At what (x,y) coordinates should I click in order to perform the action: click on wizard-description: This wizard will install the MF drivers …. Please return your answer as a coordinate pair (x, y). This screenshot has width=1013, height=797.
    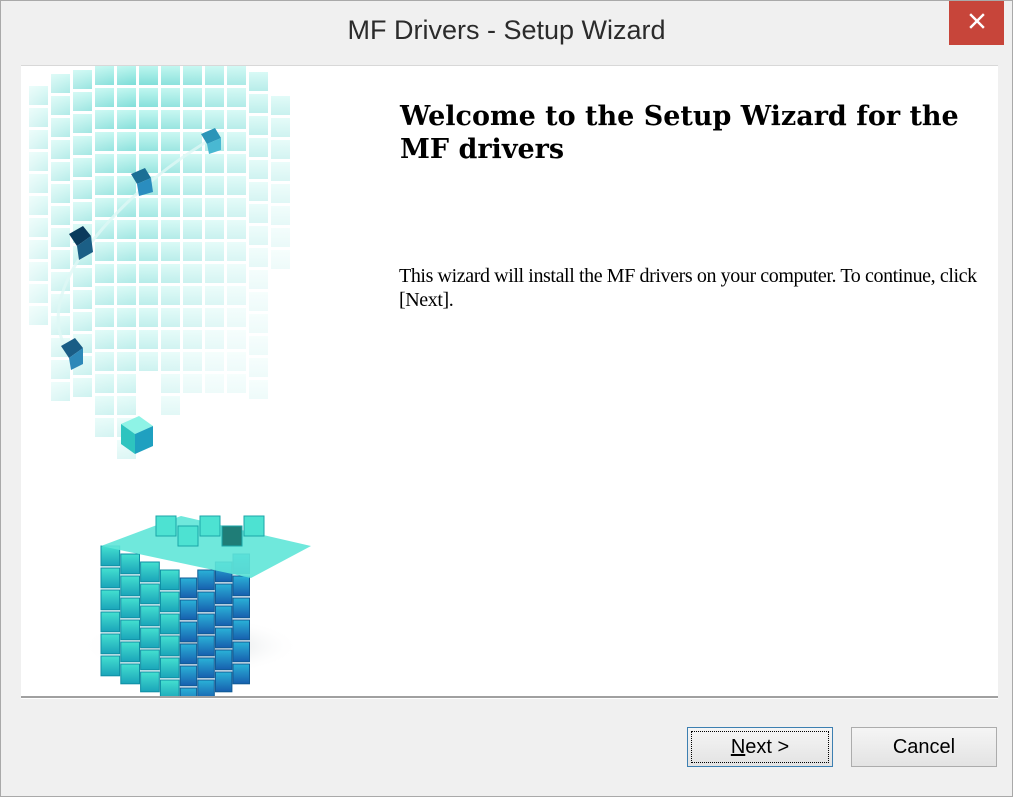
    Looking at the image, I should click on (688, 288).